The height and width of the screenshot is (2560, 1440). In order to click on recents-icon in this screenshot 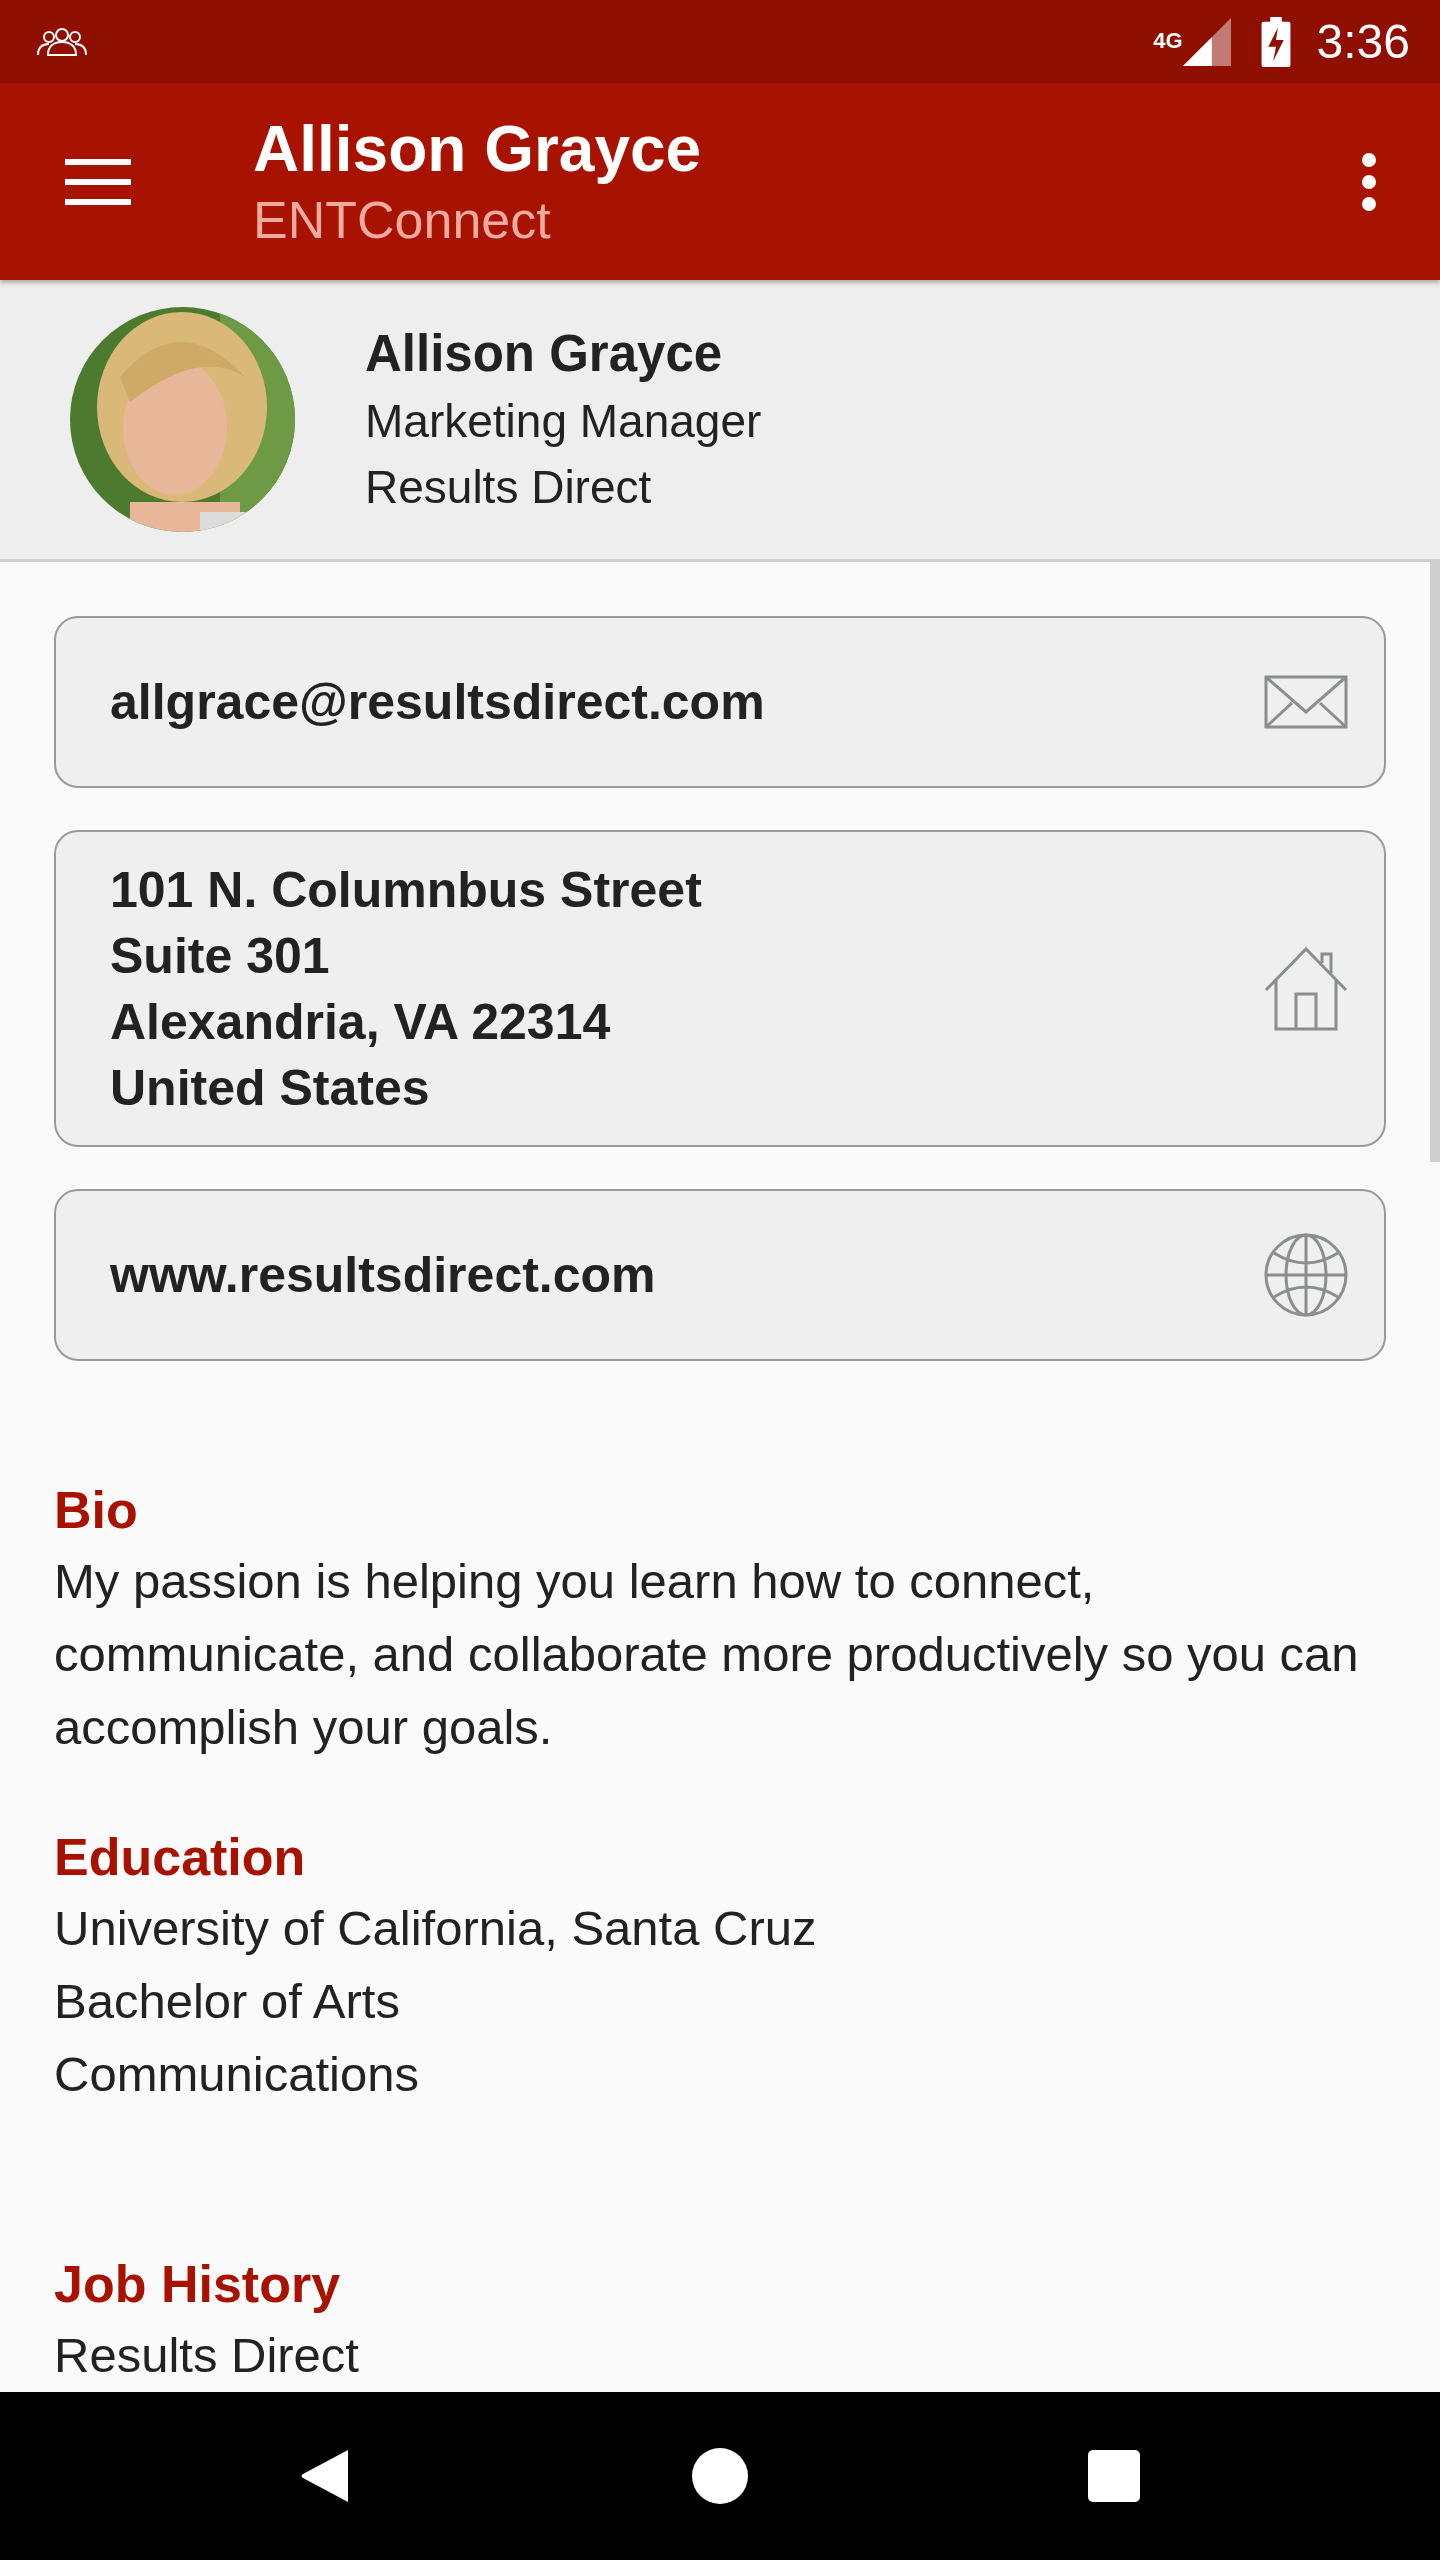, I will do `click(1114, 2476)`.